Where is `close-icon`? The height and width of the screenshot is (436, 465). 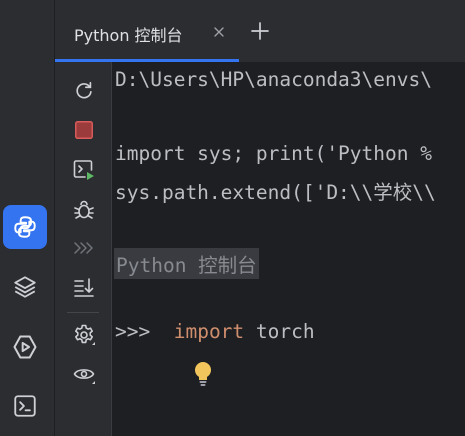
close-icon is located at coordinates (219, 32).